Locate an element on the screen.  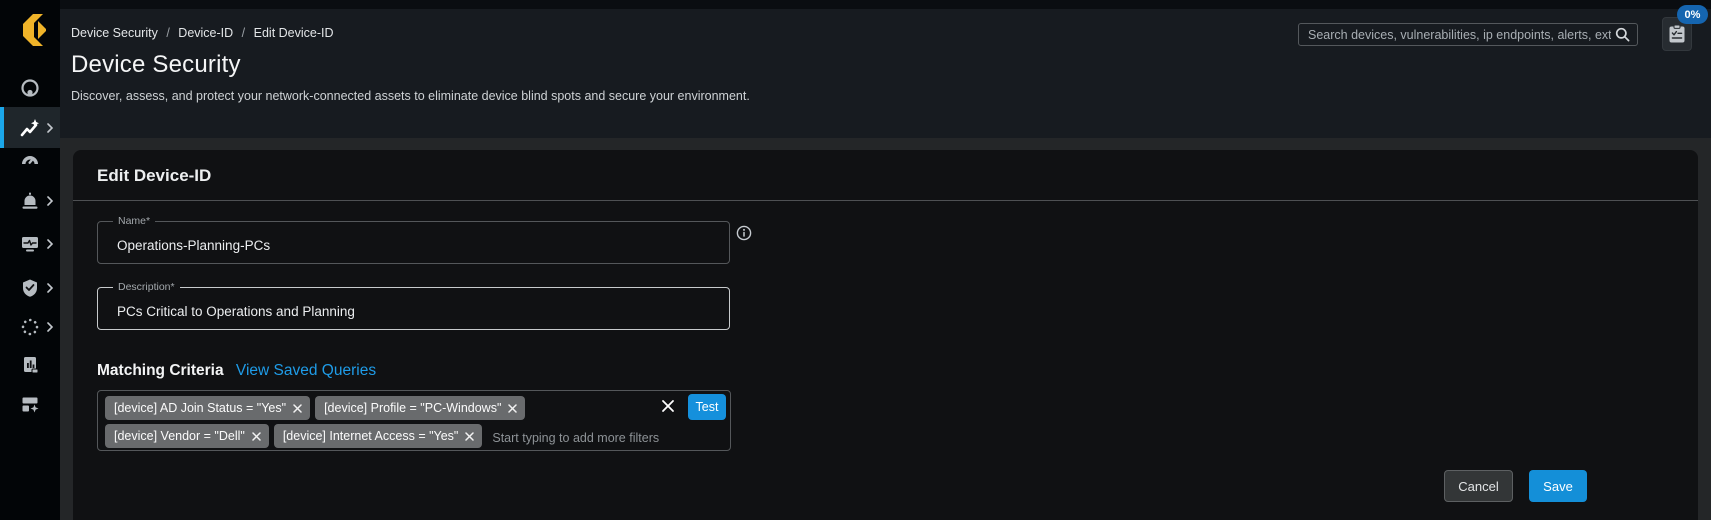
window-top-strip is located at coordinates (885, 4).